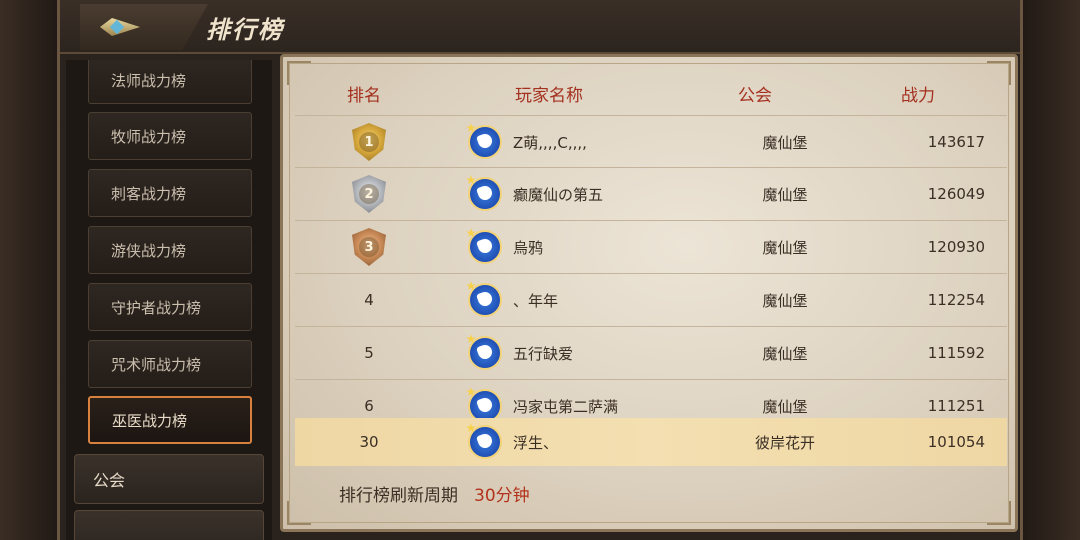  What do you see at coordinates (956, 353) in the screenshot?
I see `power-value: 111592` at bounding box center [956, 353].